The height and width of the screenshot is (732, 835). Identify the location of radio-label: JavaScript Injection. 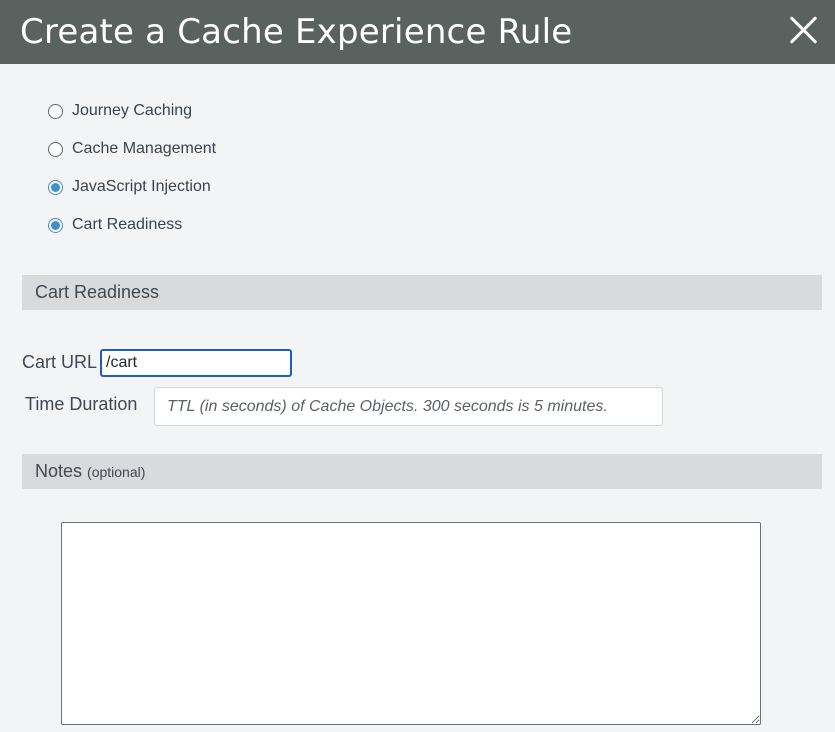
(141, 186).